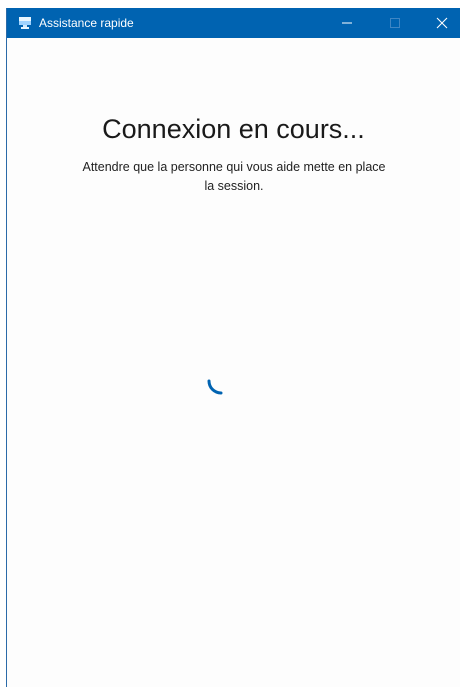 The image size is (461, 687). I want to click on title-bar: Assistance rapide, so click(233, 23).